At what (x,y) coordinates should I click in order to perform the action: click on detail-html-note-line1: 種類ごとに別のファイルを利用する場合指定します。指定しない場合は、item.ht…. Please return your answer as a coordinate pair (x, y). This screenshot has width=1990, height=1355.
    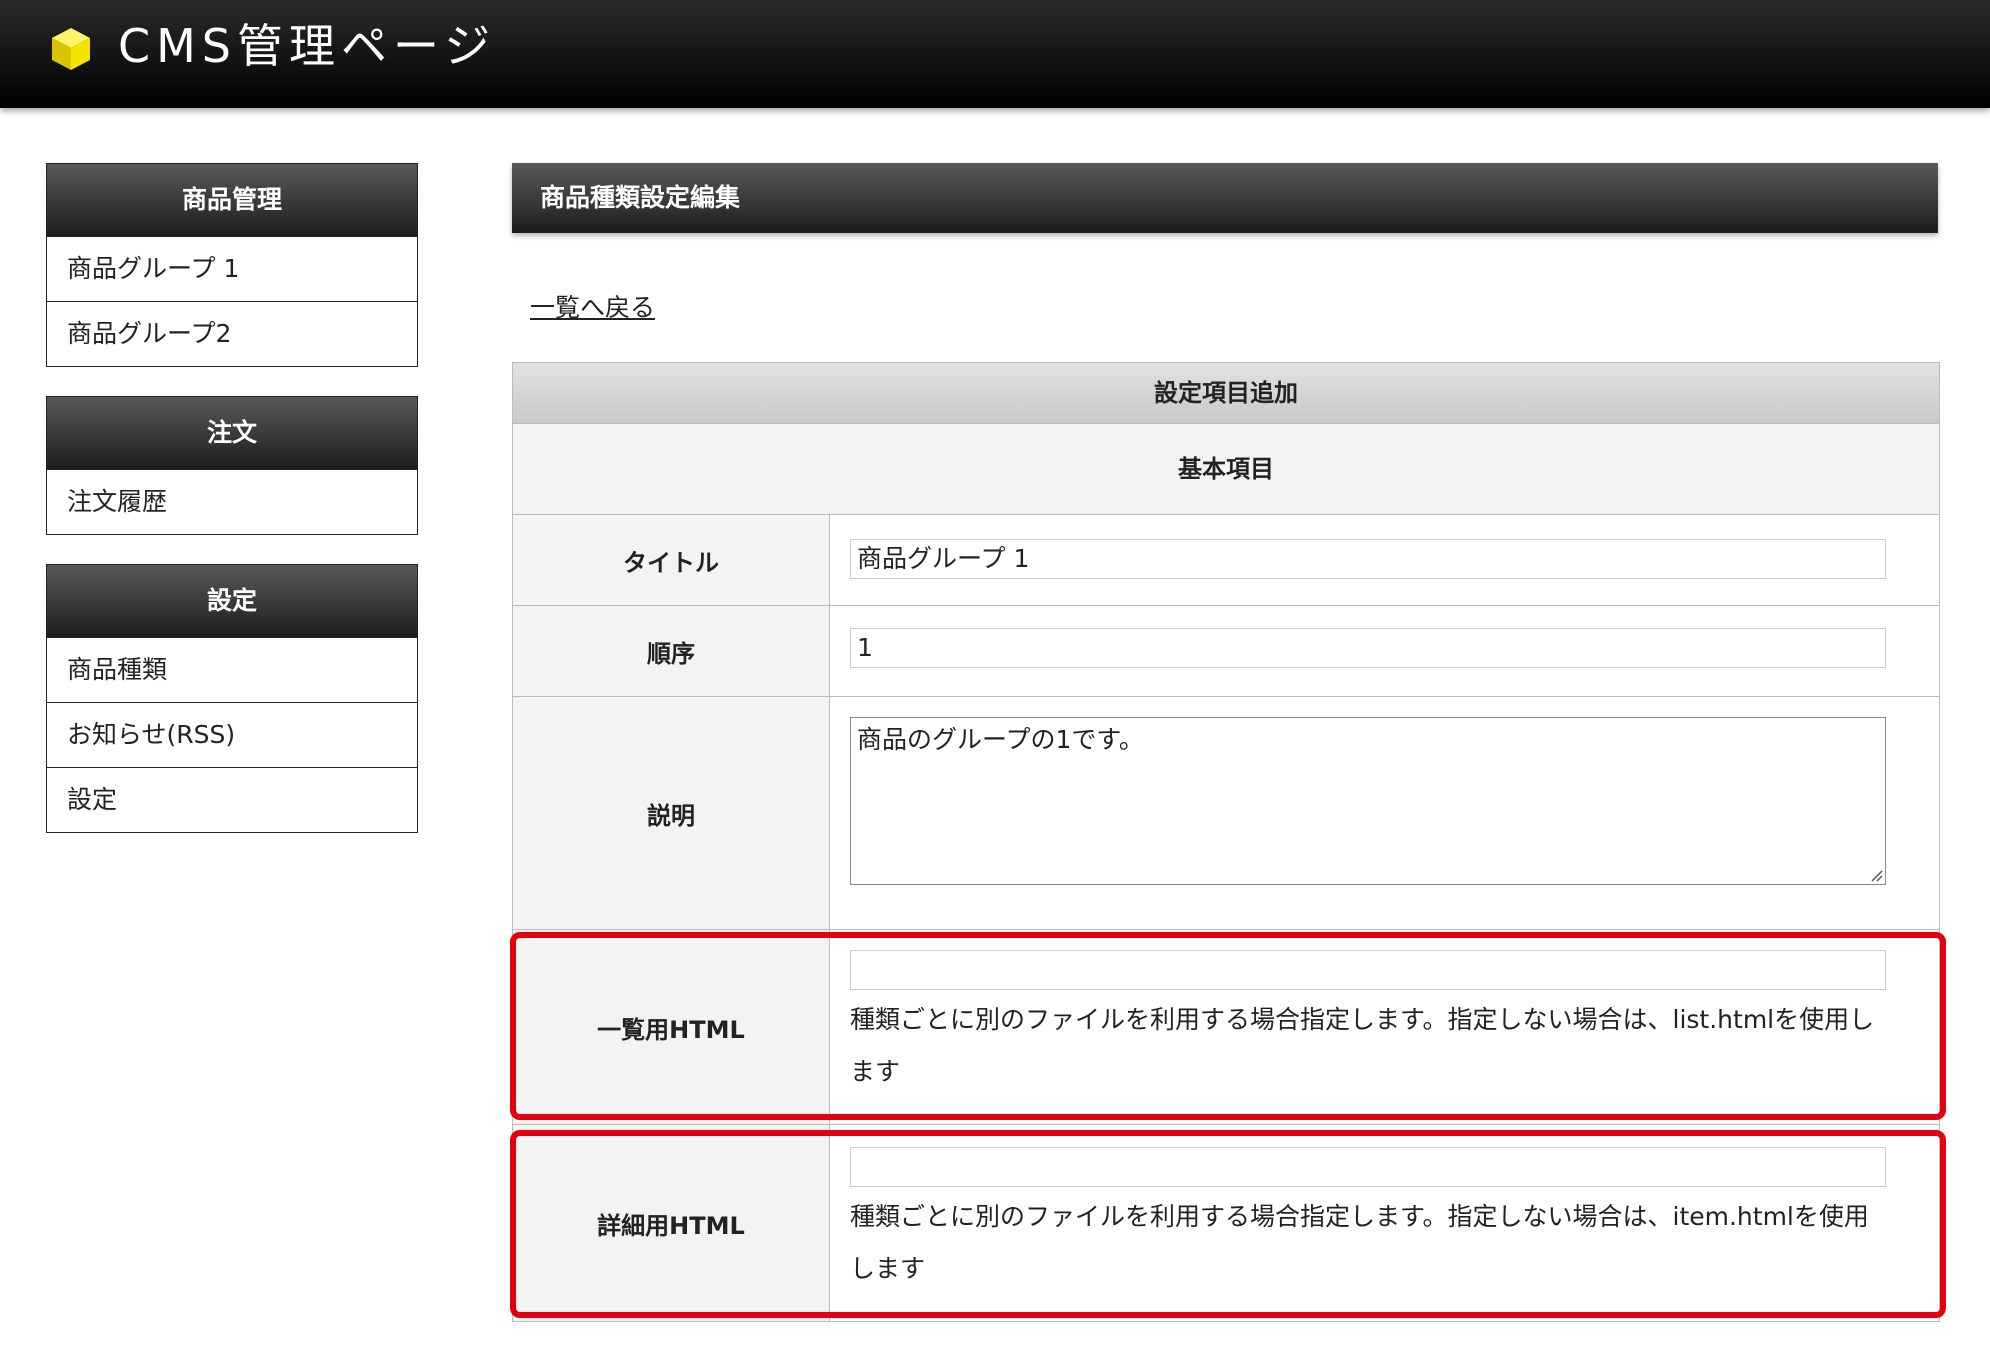
    Looking at the image, I should click on (1359, 1216).